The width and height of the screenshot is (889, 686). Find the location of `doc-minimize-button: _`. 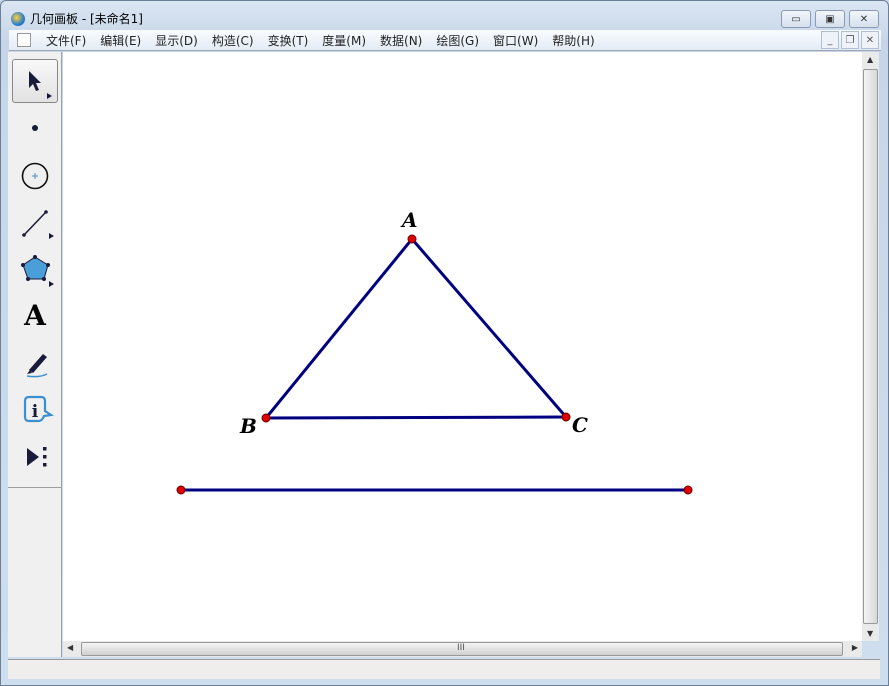

doc-minimize-button: _ is located at coordinates (830, 40).